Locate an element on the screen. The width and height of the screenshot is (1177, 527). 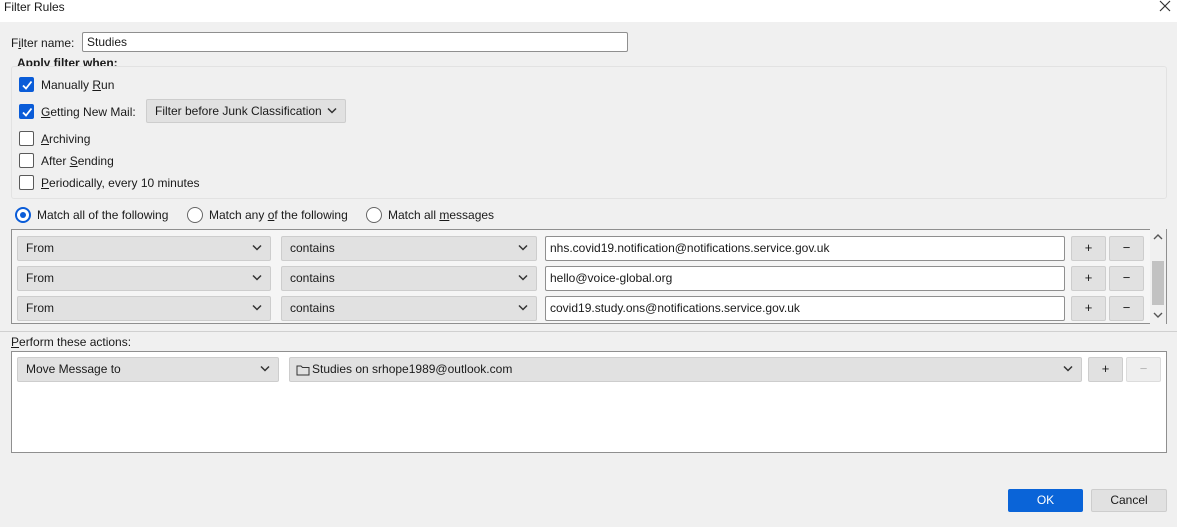
junk-classification-dropdown: Filter before Junk Classification is located at coordinates (246, 111).